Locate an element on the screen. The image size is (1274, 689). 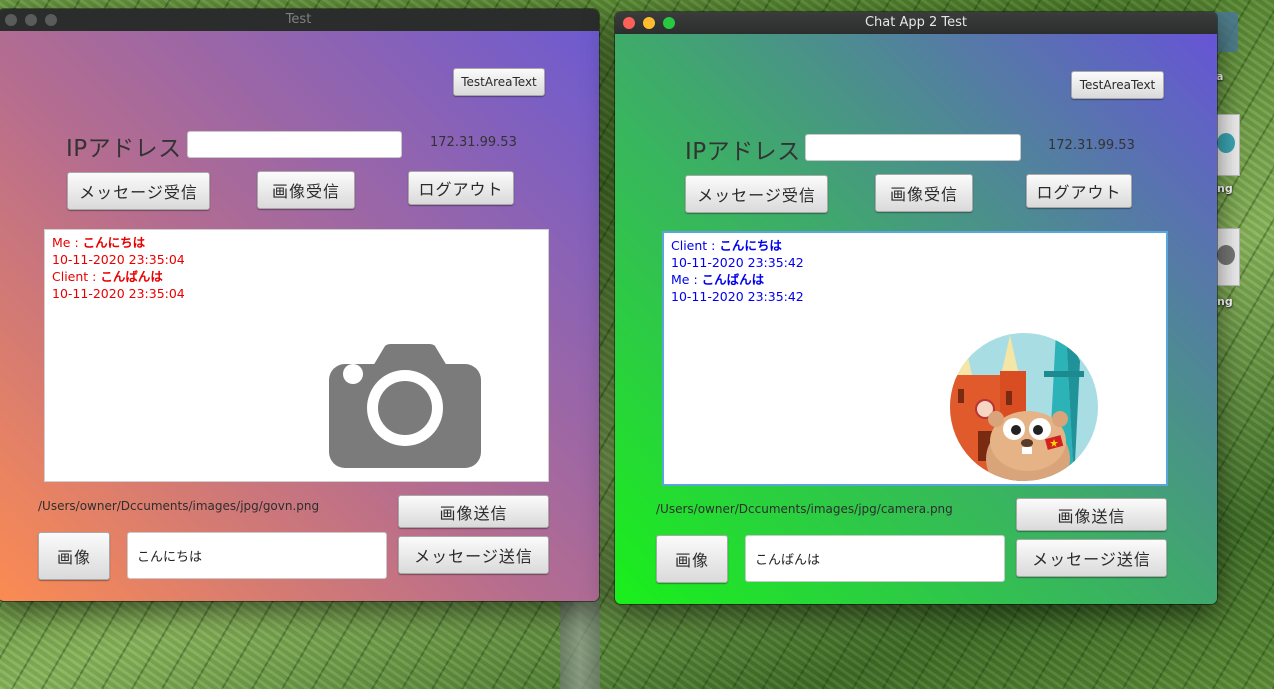
camera-icon is located at coordinates (405, 406).